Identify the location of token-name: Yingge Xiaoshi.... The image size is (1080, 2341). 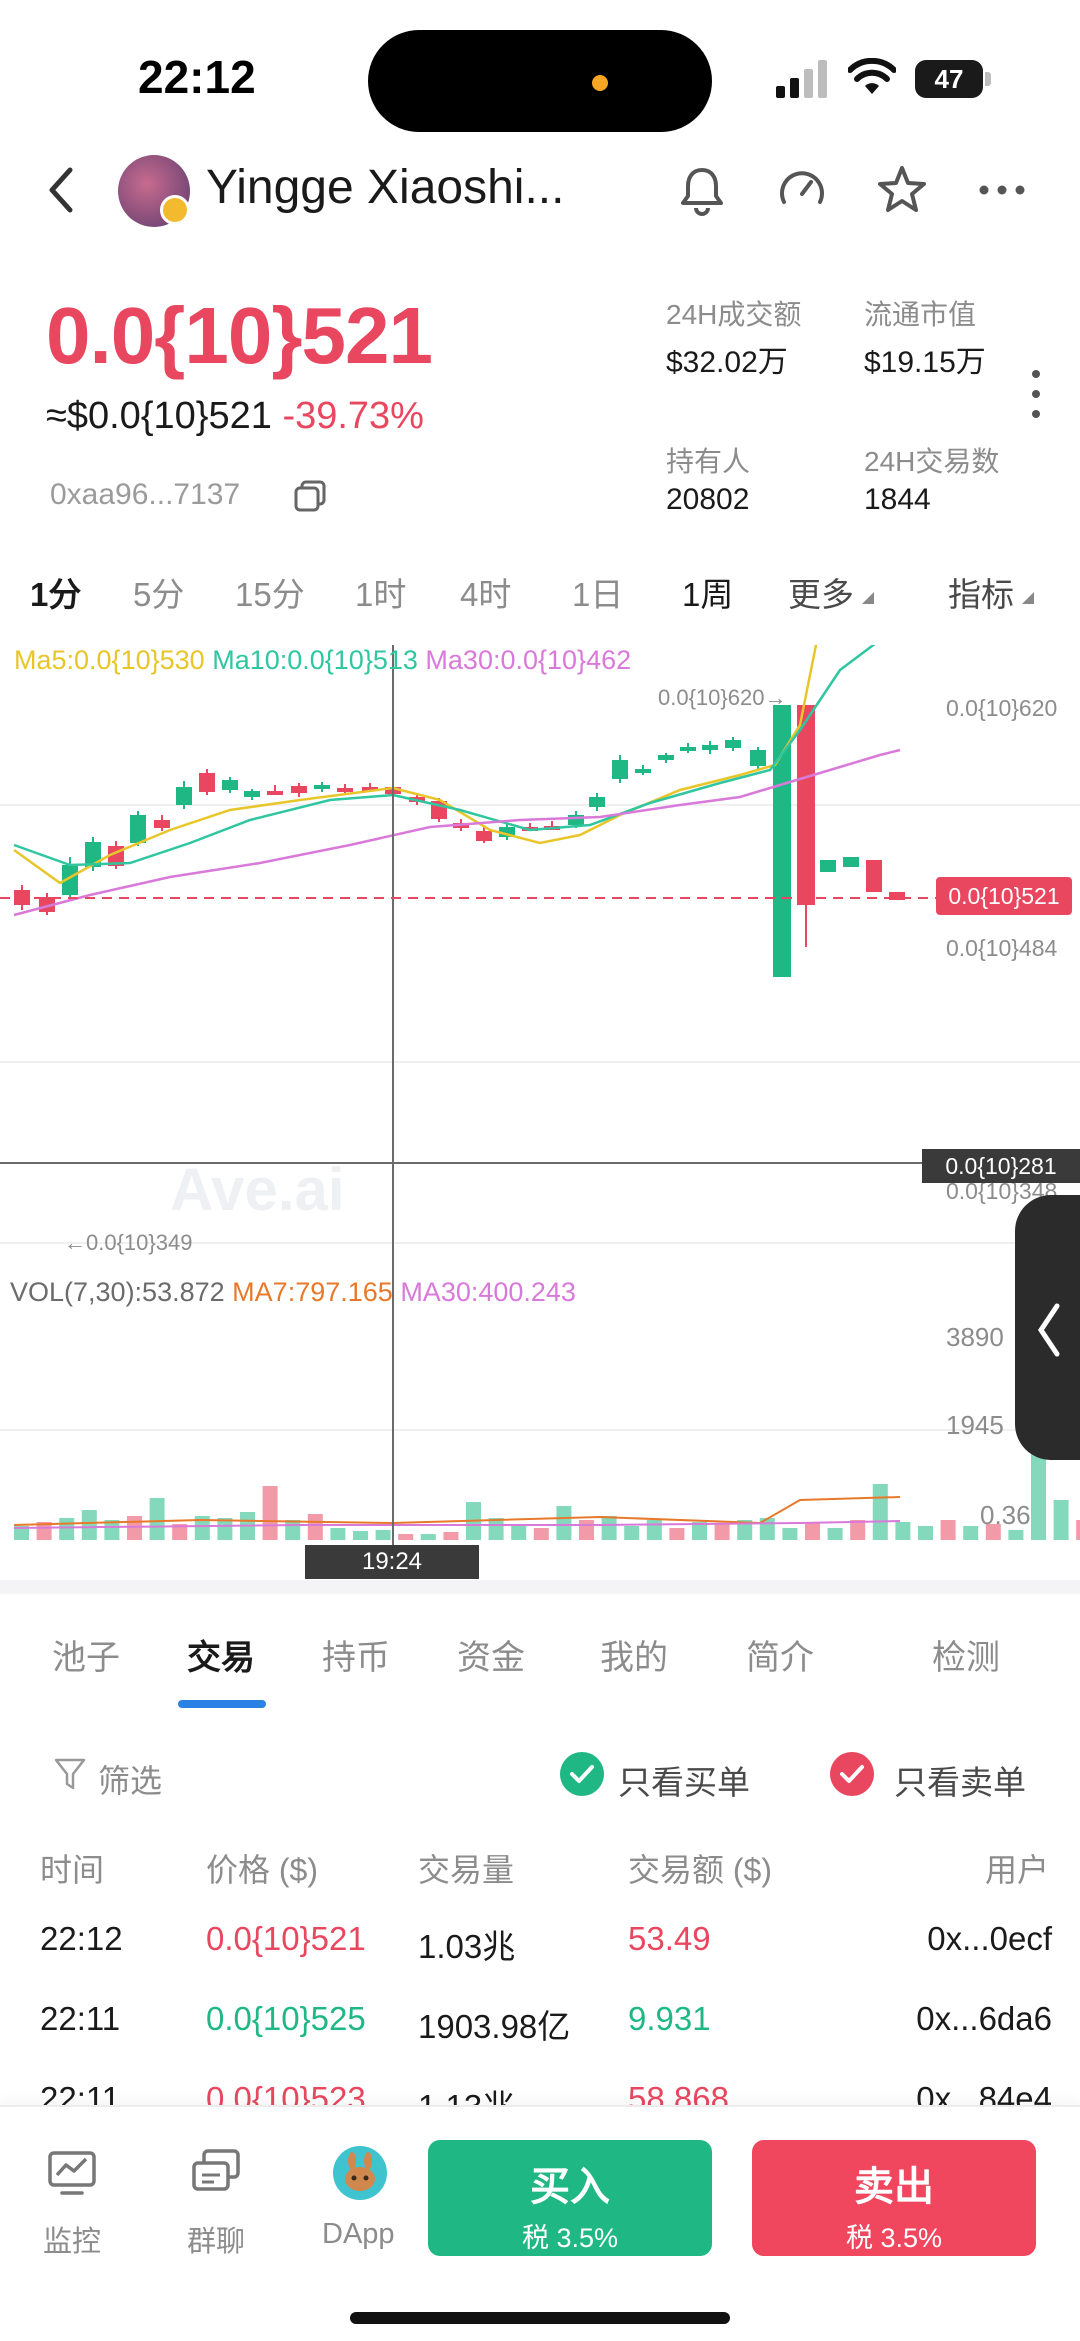
(385, 187).